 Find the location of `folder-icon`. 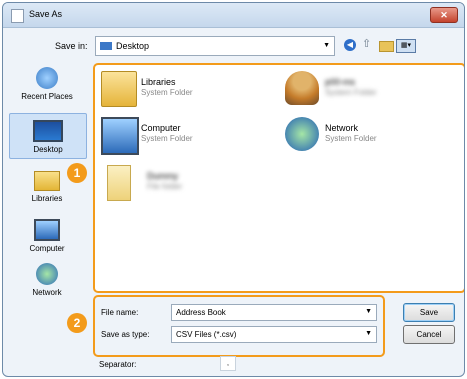

folder-icon is located at coordinates (119, 183).